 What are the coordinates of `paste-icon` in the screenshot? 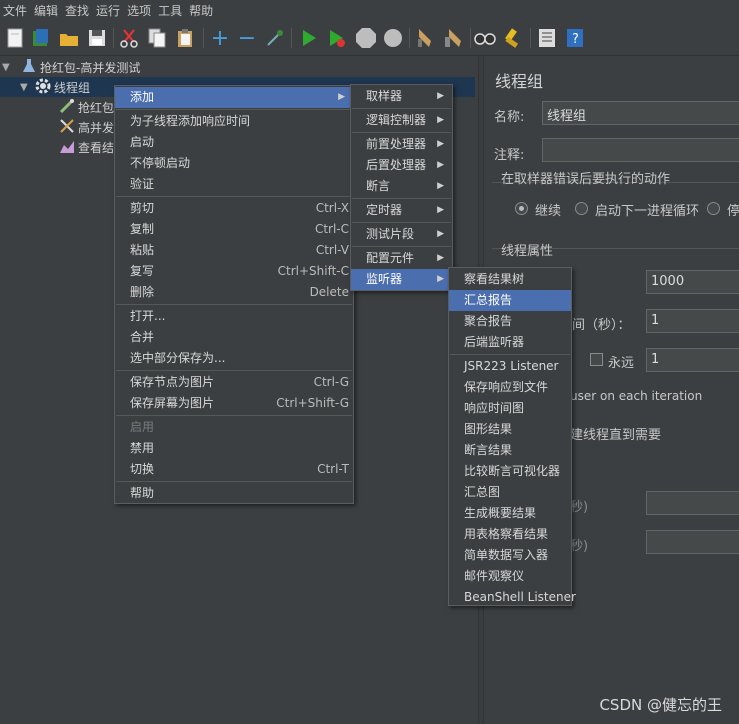 It's located at (185, 38).